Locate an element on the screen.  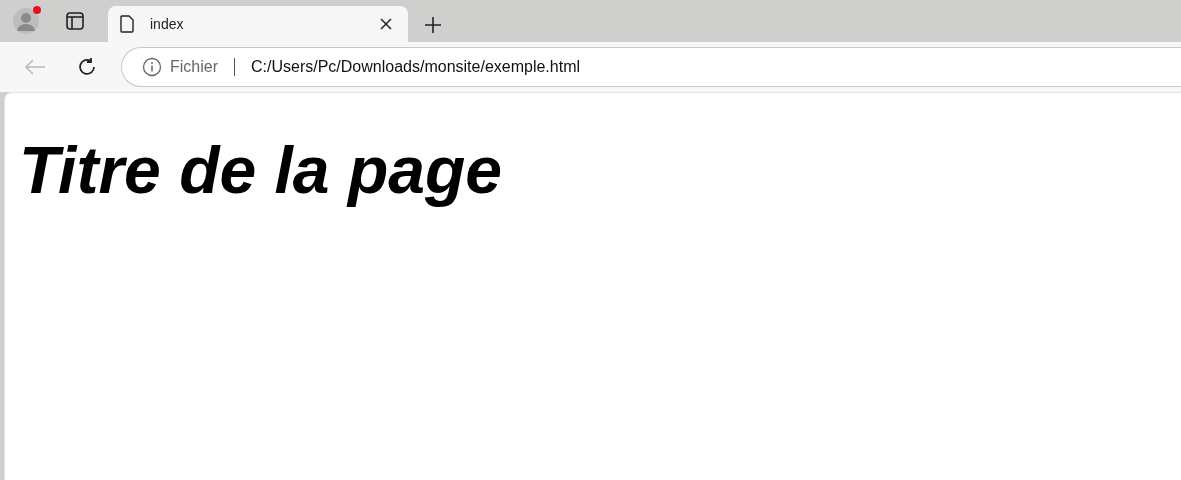
new-tab-icon is located at coordinates (433, 25).